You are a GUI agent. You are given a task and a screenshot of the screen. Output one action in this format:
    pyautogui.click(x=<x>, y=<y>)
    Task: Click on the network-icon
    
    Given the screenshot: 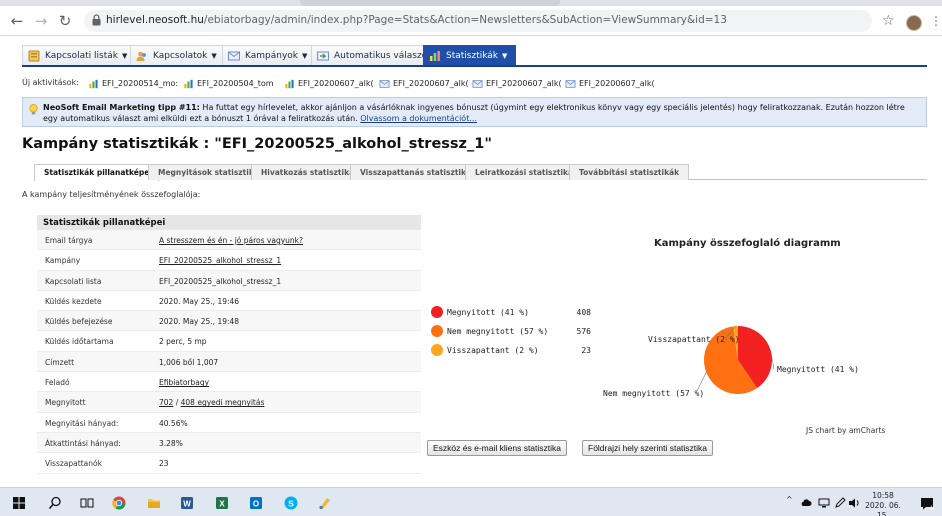 What is the action you would take?
    pyautogui.click(x=824, y=503)
    